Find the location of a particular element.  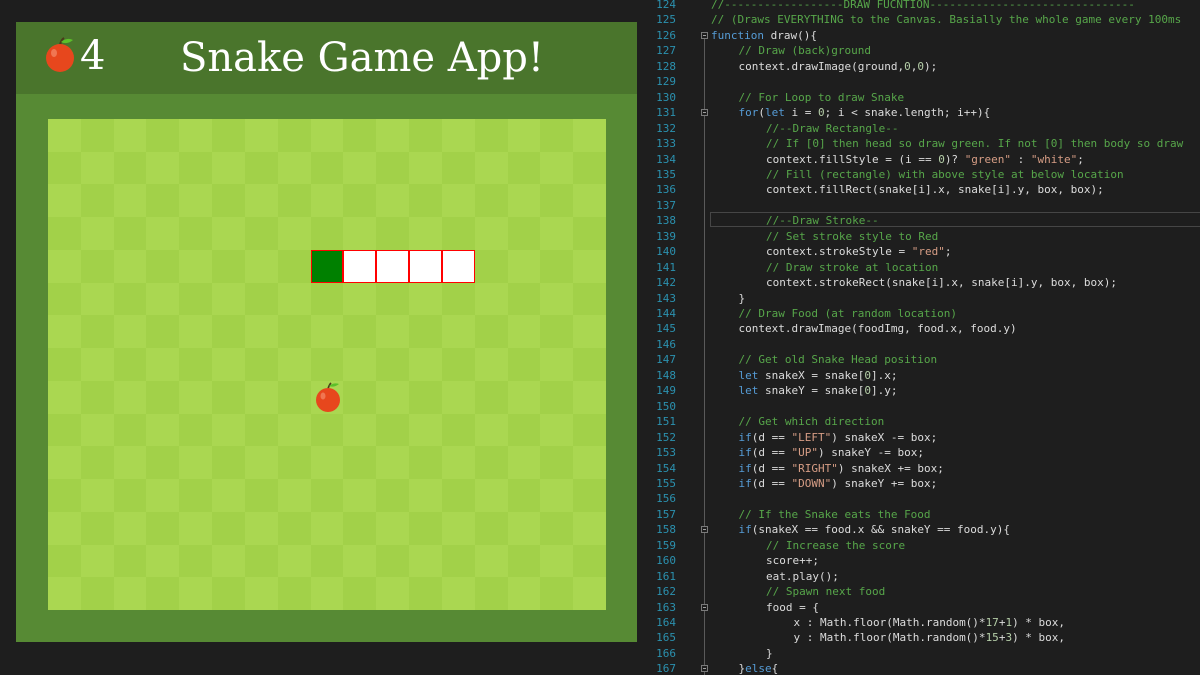

line-number: 146 is located at coordinates (666, 344).